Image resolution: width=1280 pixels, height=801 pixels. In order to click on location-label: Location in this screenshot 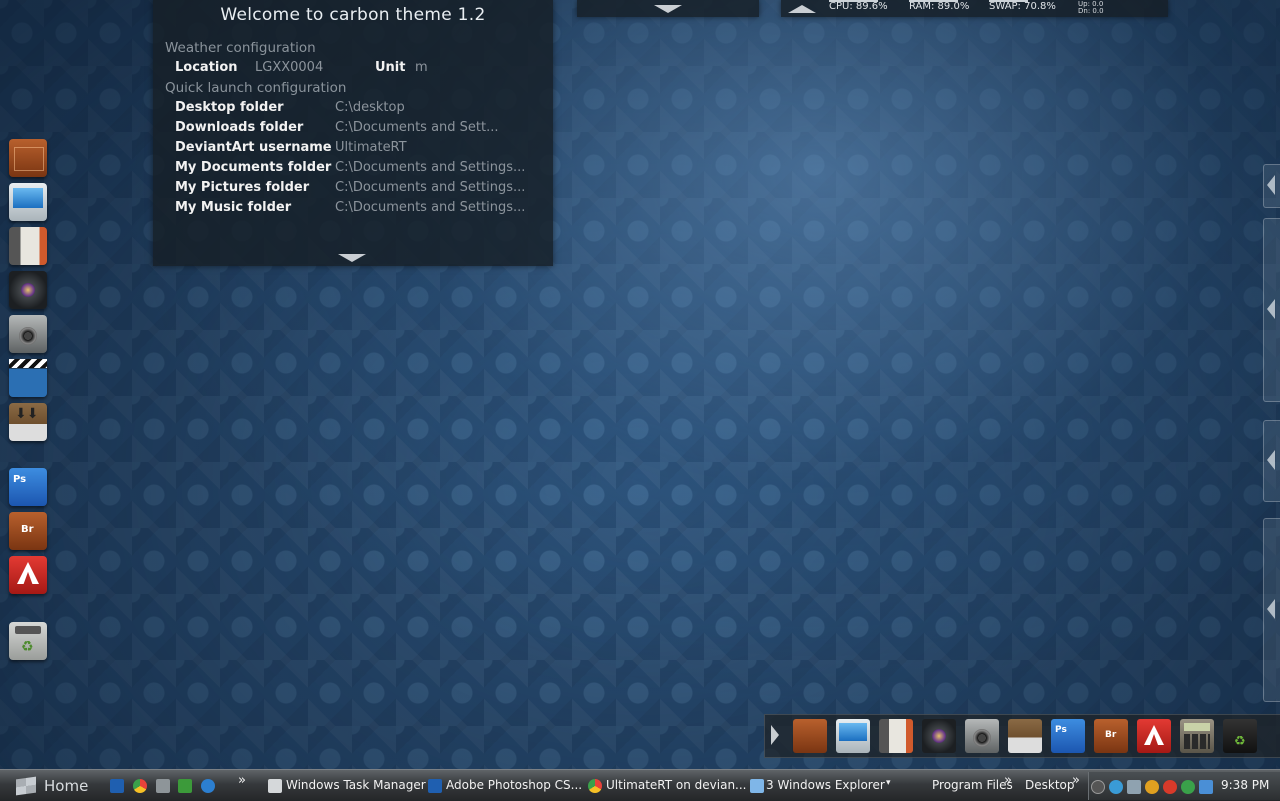, I will do `click(206, 67)`.